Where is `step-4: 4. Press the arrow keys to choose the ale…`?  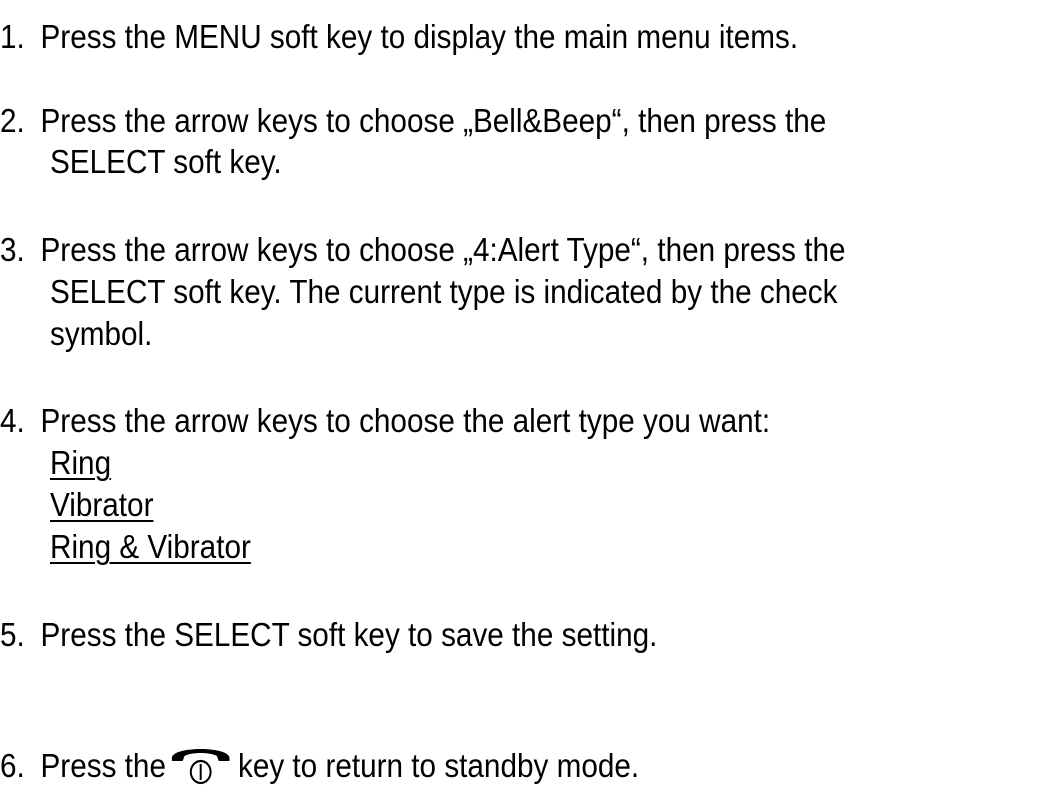
step-4: 4. Press the arrow keys to choose the ale… is located at coordinates (385, 421).